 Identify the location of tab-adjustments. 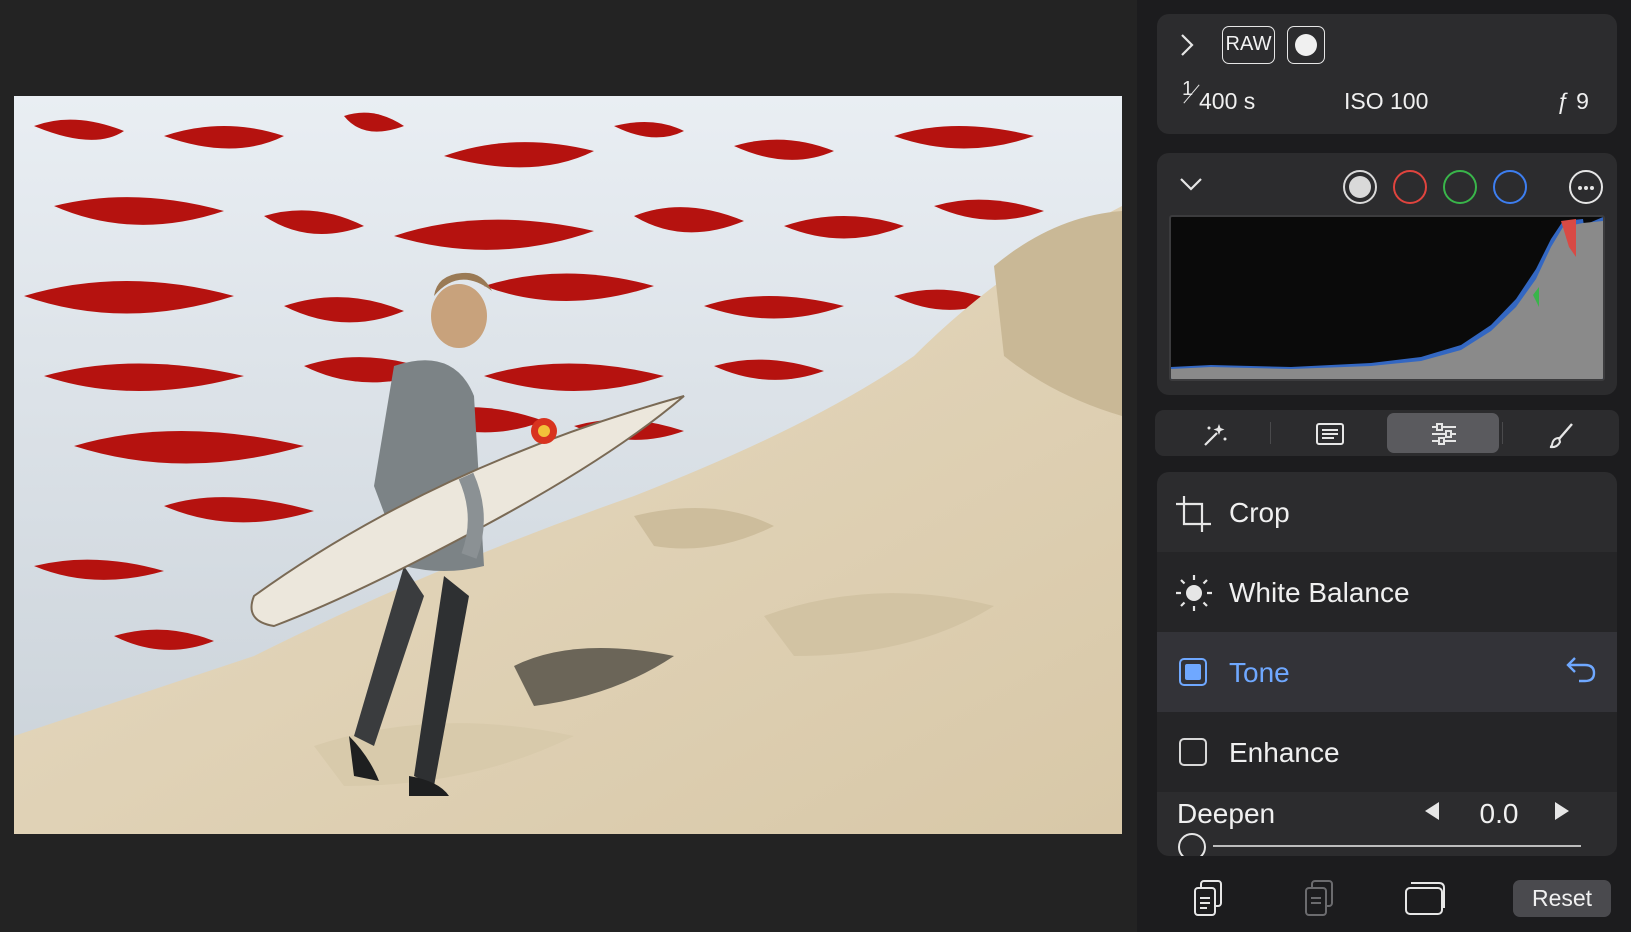
(1443, 433).